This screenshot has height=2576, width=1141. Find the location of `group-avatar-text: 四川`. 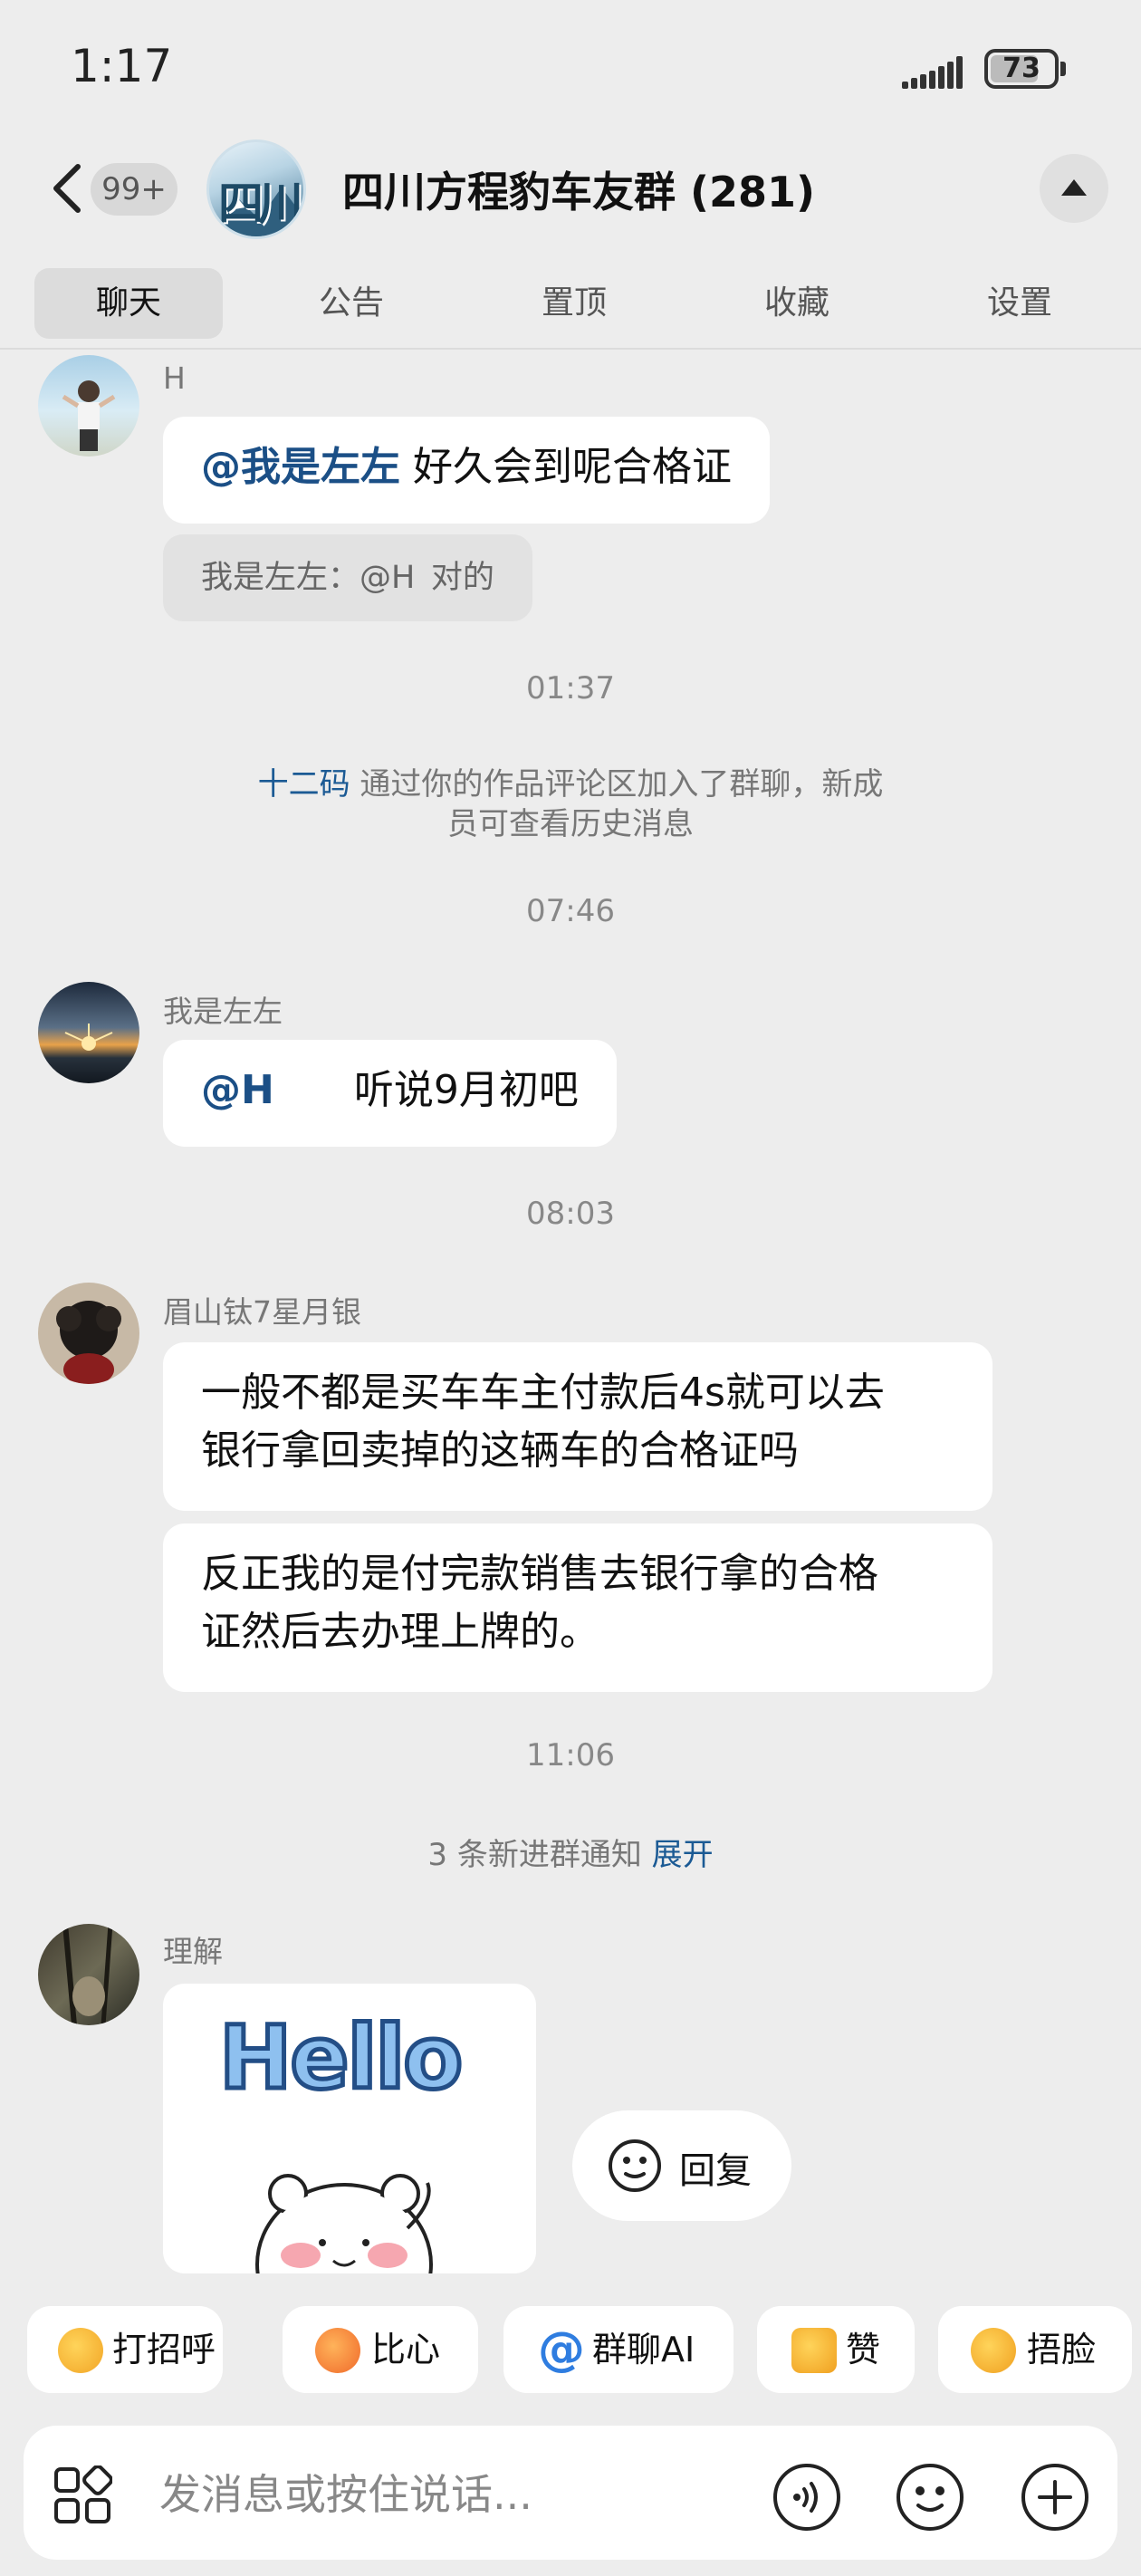

group-avatar-text: 四川 is located at coordinates (261, 203).